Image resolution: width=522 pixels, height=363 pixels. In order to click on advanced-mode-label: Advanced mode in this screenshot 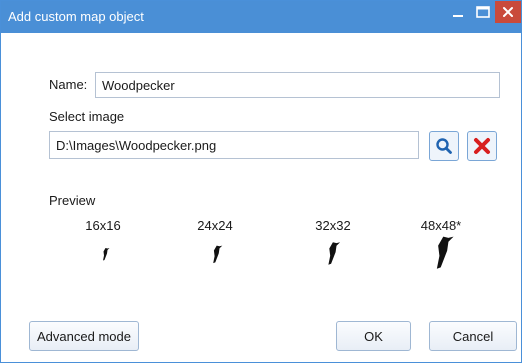, I will do `click(84, 336)`.